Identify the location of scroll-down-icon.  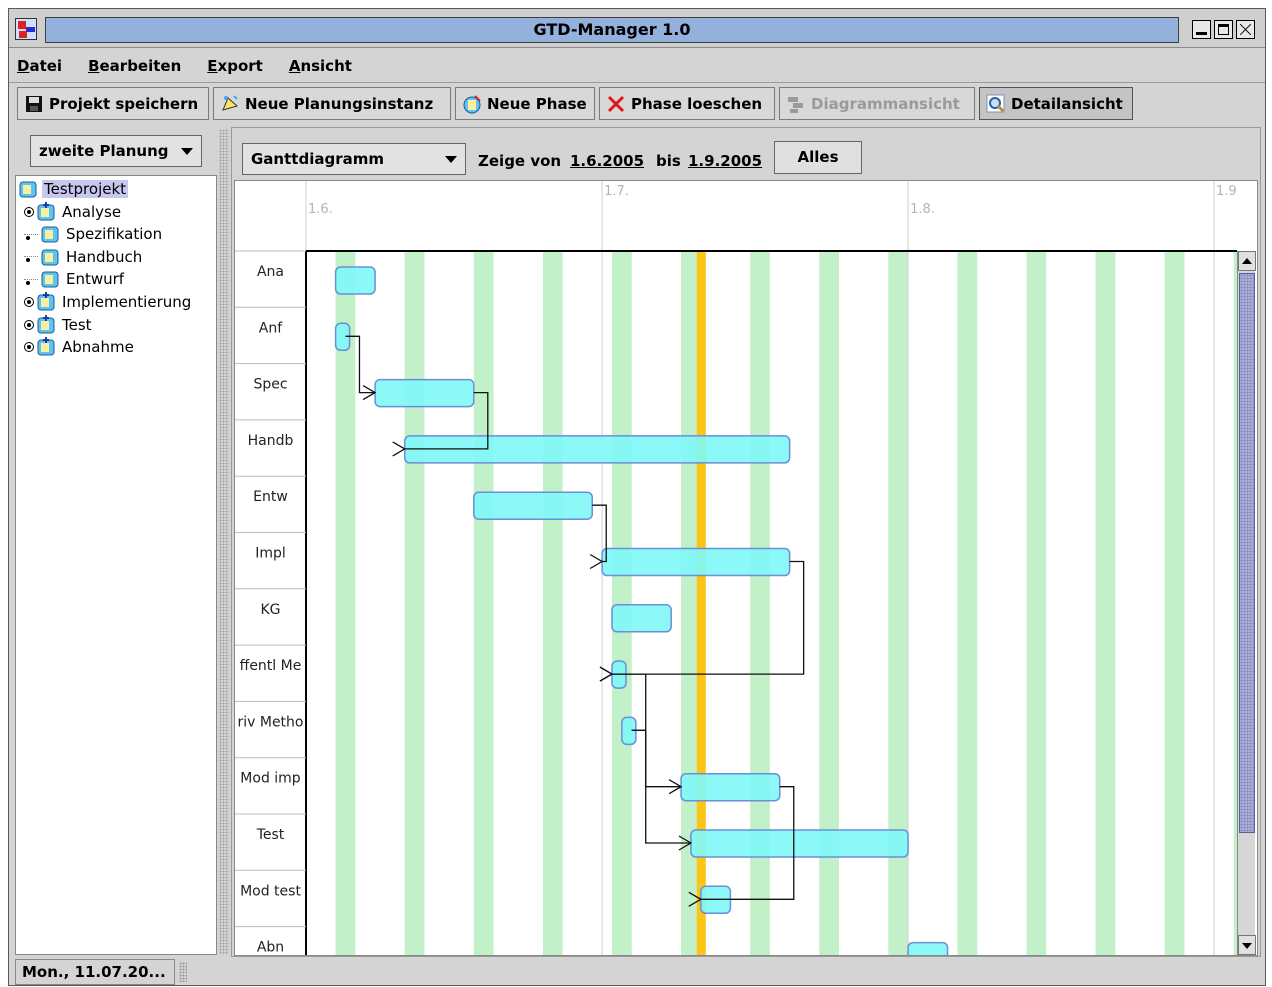
(1247, 945).